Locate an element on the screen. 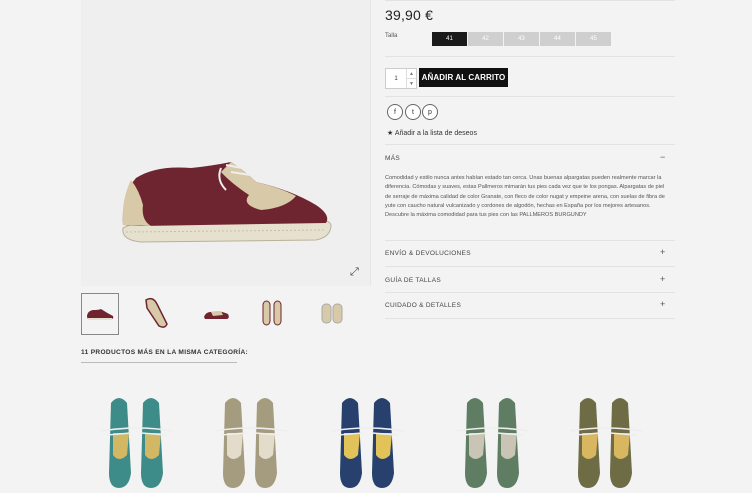 The width and height of the screenshot is (752, 493). twitter-icon: t is located at coordinates (413, 112).